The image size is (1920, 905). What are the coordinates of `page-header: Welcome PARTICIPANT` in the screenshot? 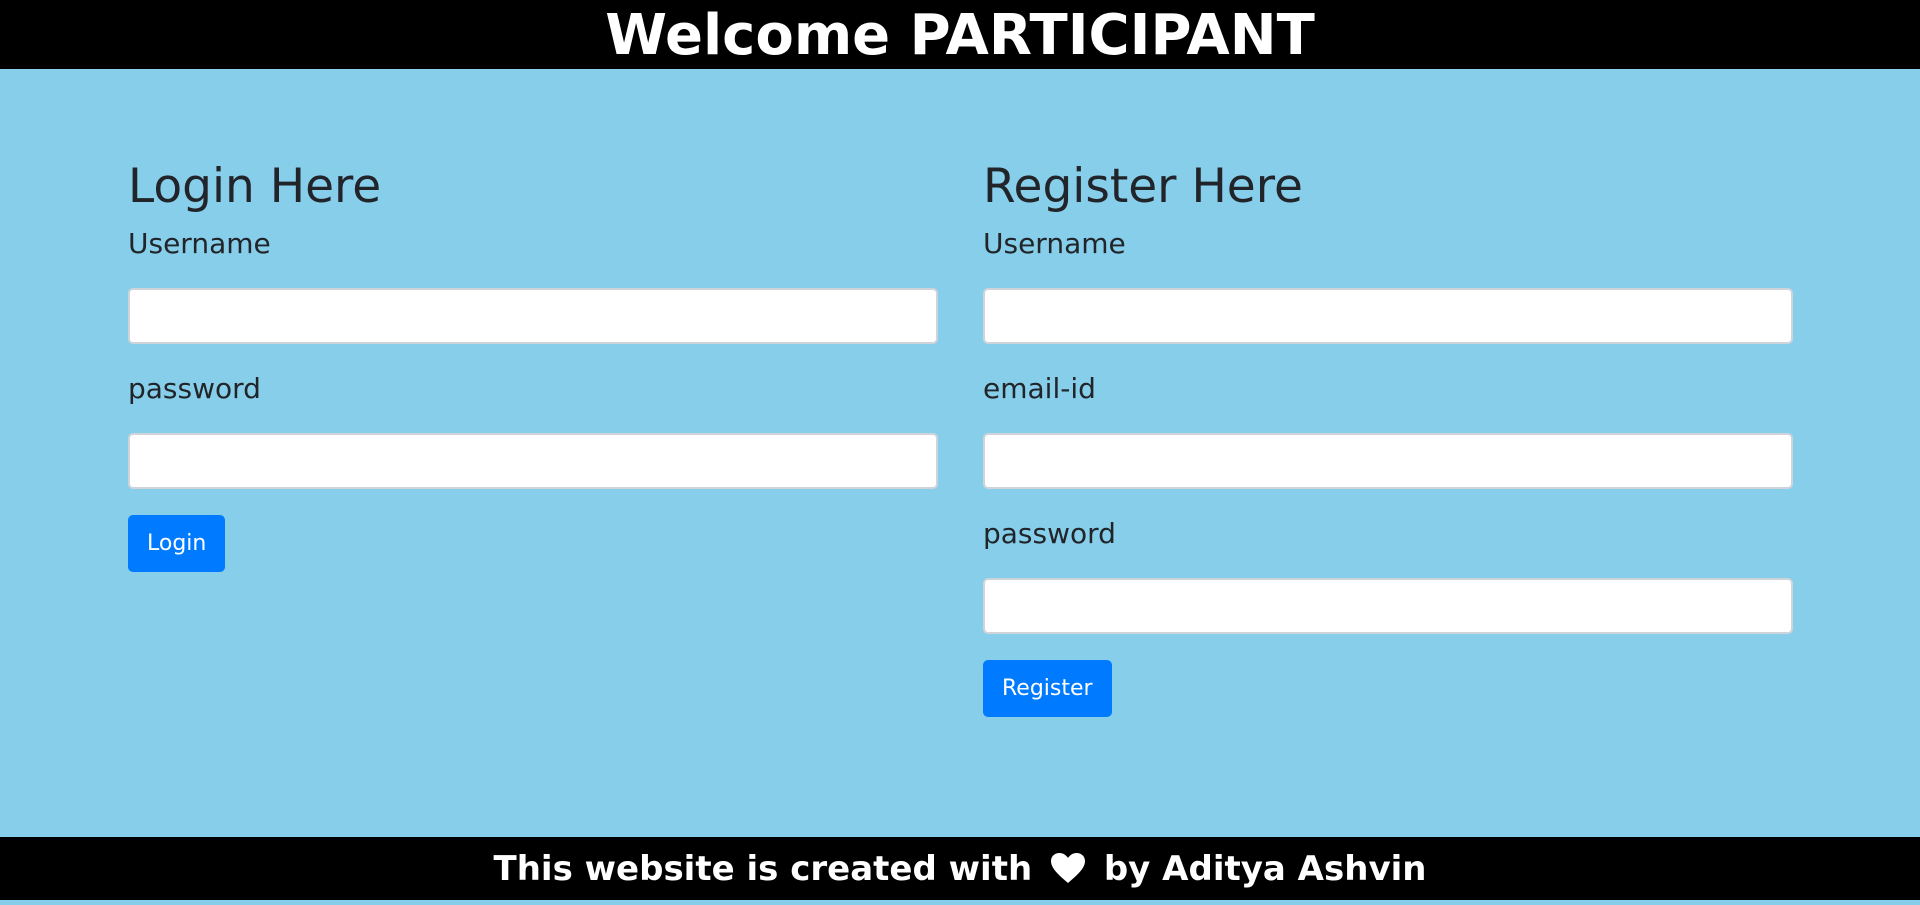 It's located at (960, 34).